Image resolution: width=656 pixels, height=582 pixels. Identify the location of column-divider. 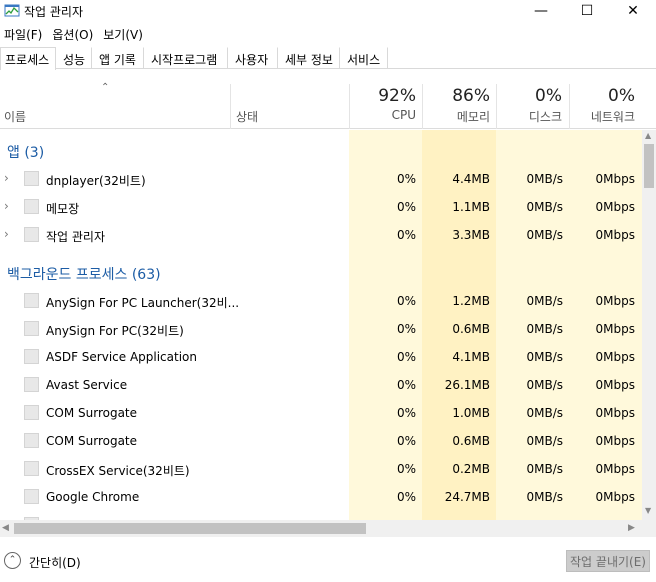
(230, 106).